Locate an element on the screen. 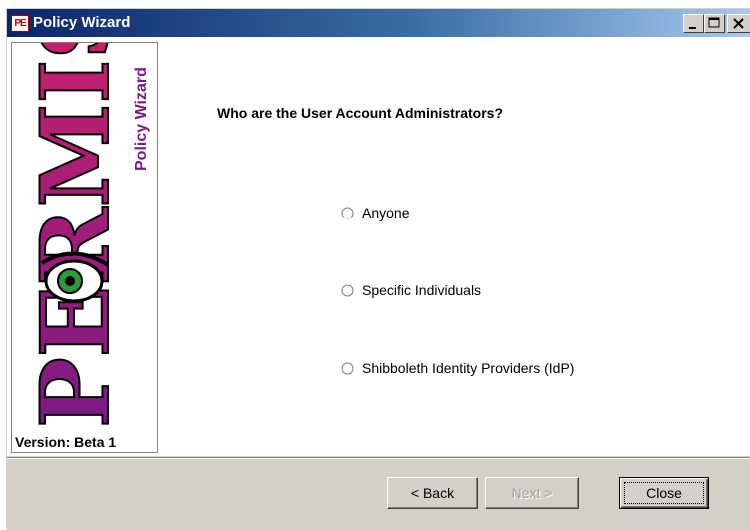 The width and height of the screenshot is (750, 530). app-icon-text: PE is located at coordinates (20, 23).